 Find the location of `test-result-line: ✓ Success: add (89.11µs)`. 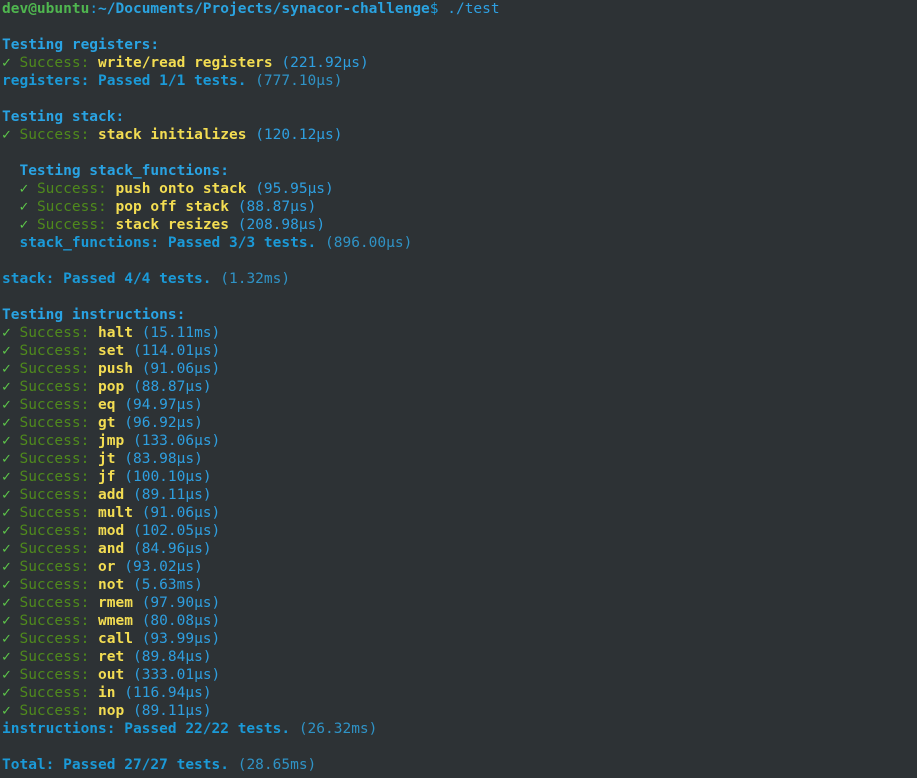

test-result-line: ✓ Success: add (89.11µs) is located at coordinates (458, 495).